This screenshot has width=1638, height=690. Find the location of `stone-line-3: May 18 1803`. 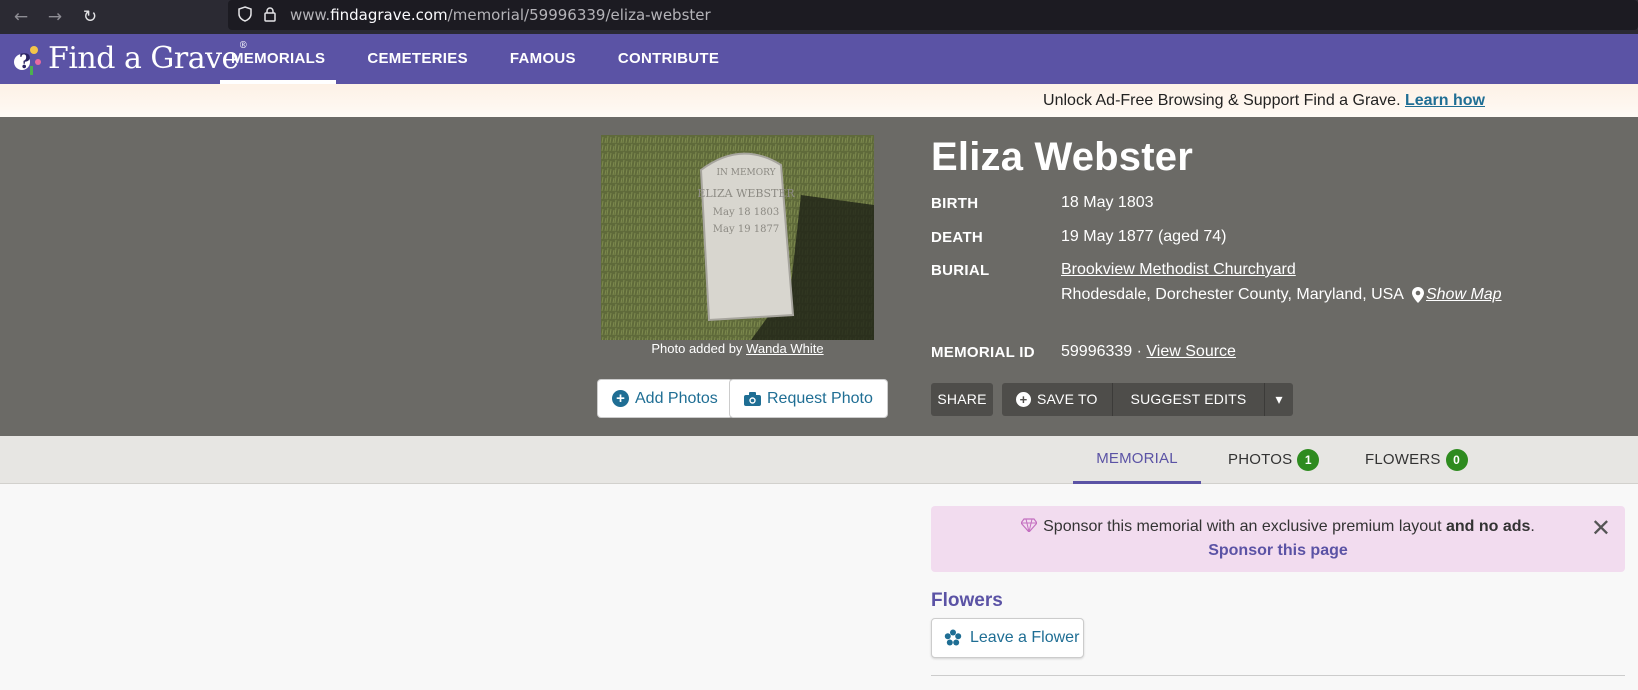

stone-line-3: May 18 1803 is located at coordinates (746, 212).